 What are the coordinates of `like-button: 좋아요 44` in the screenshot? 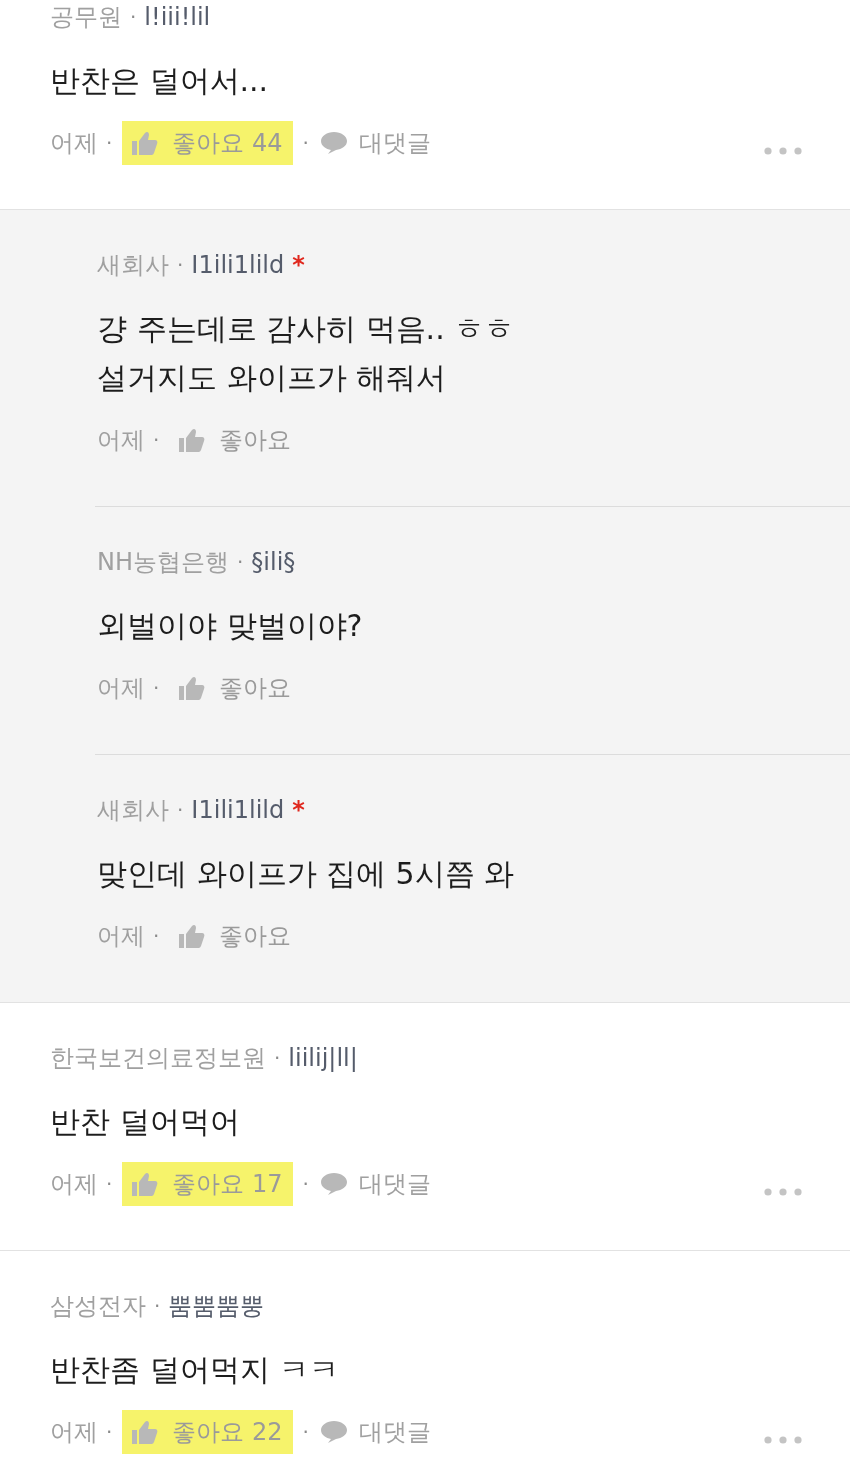 It's located at (207, 143).